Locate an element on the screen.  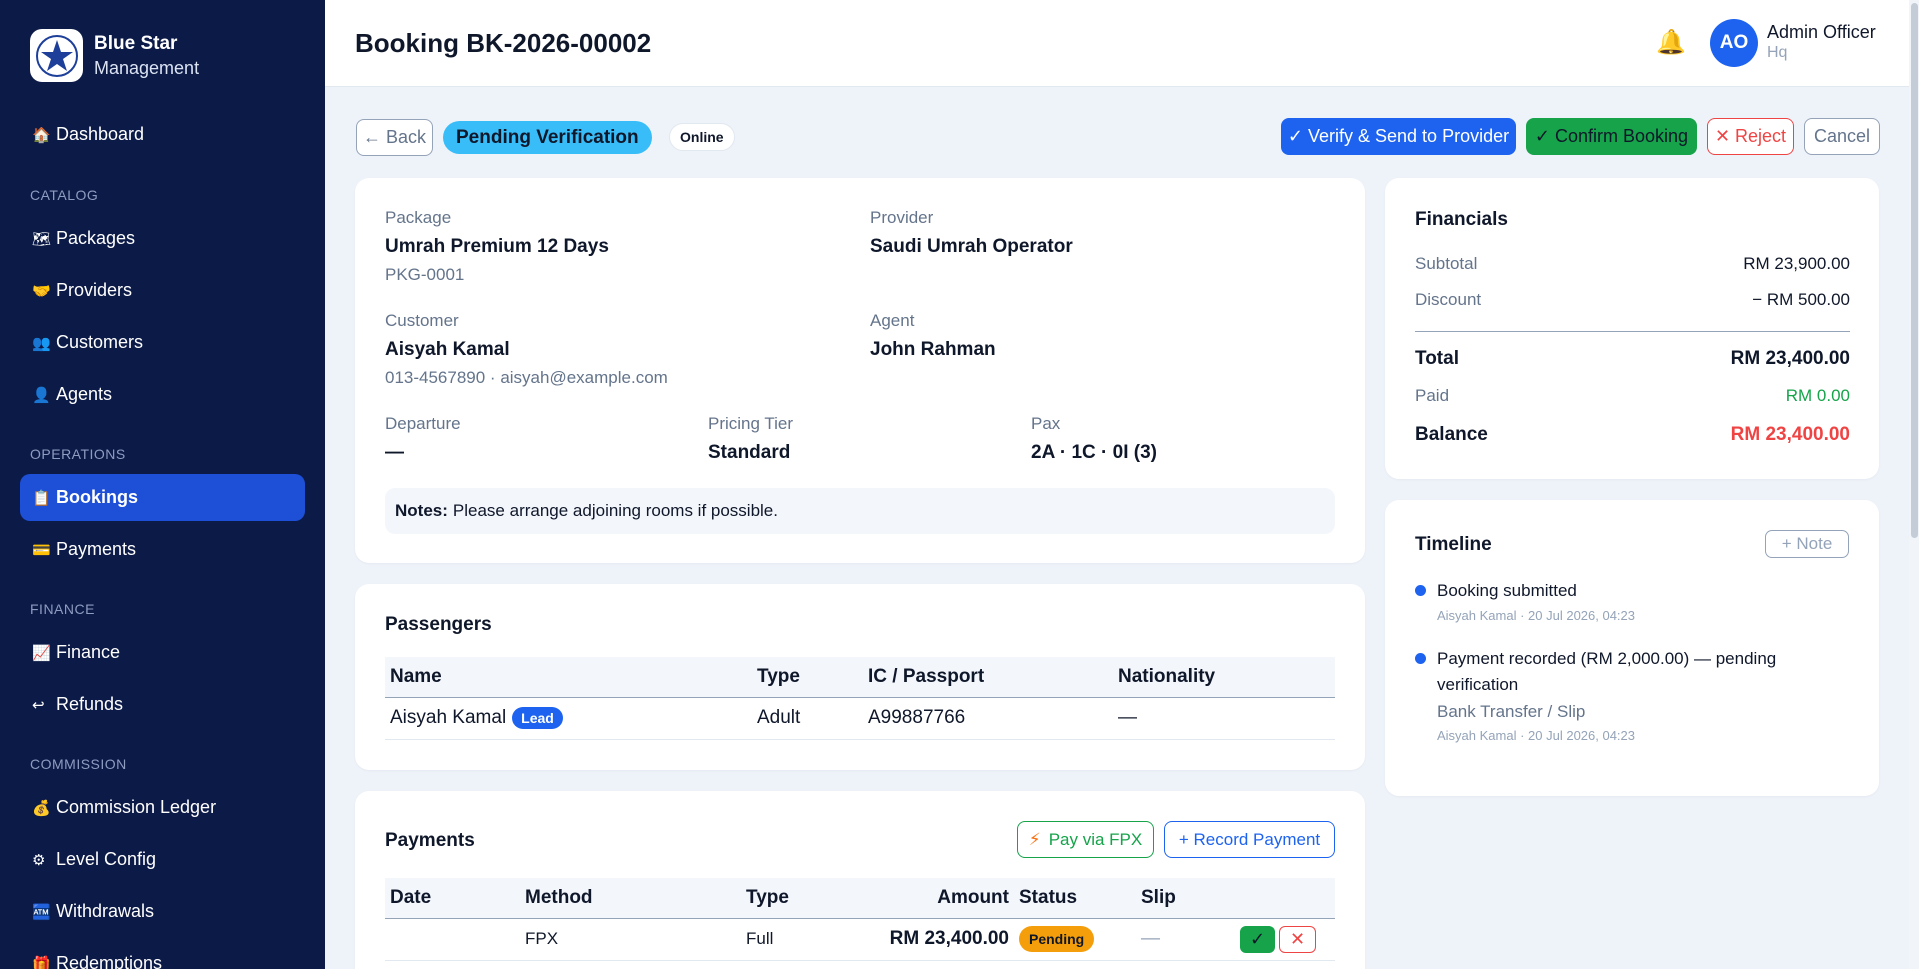
payment-status-cell: Pending is located at coordinates (1075, 939).